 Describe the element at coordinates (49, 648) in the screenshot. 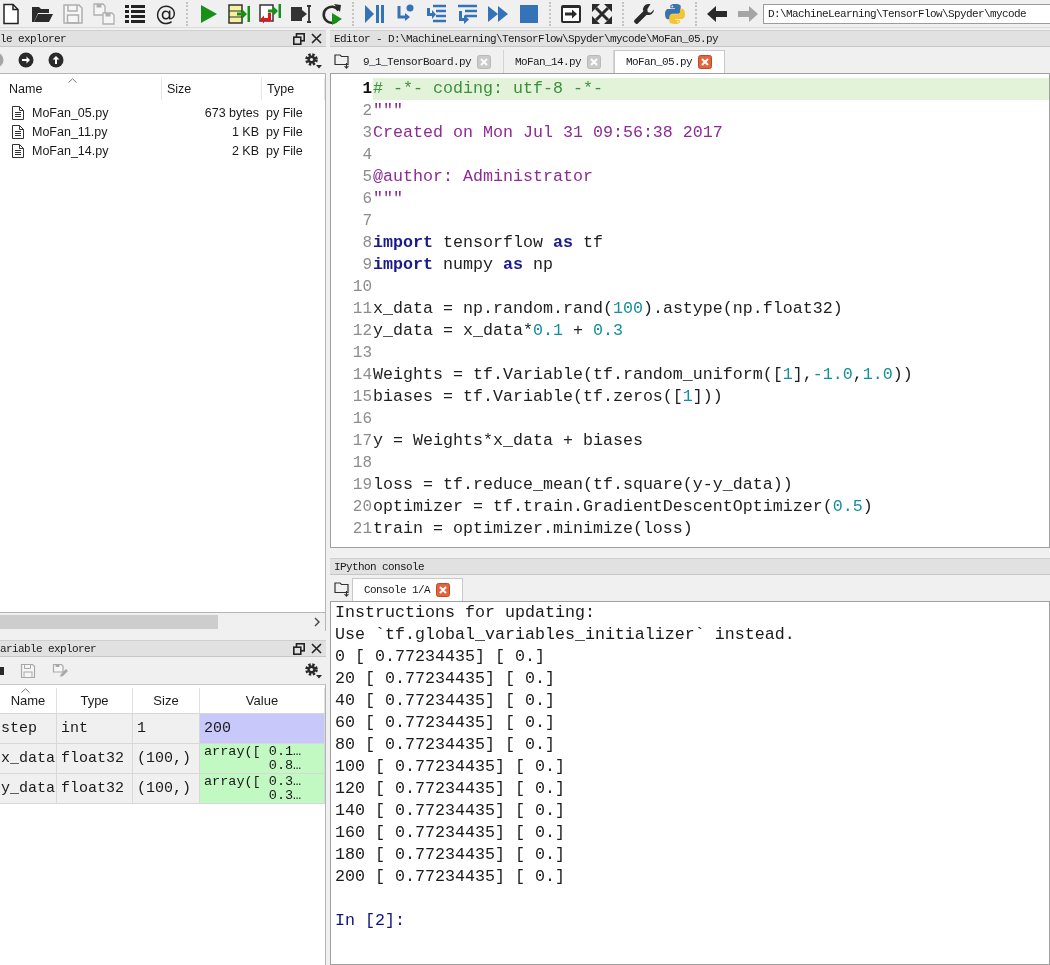

I see `panel-title: ariable explorer` at that location.